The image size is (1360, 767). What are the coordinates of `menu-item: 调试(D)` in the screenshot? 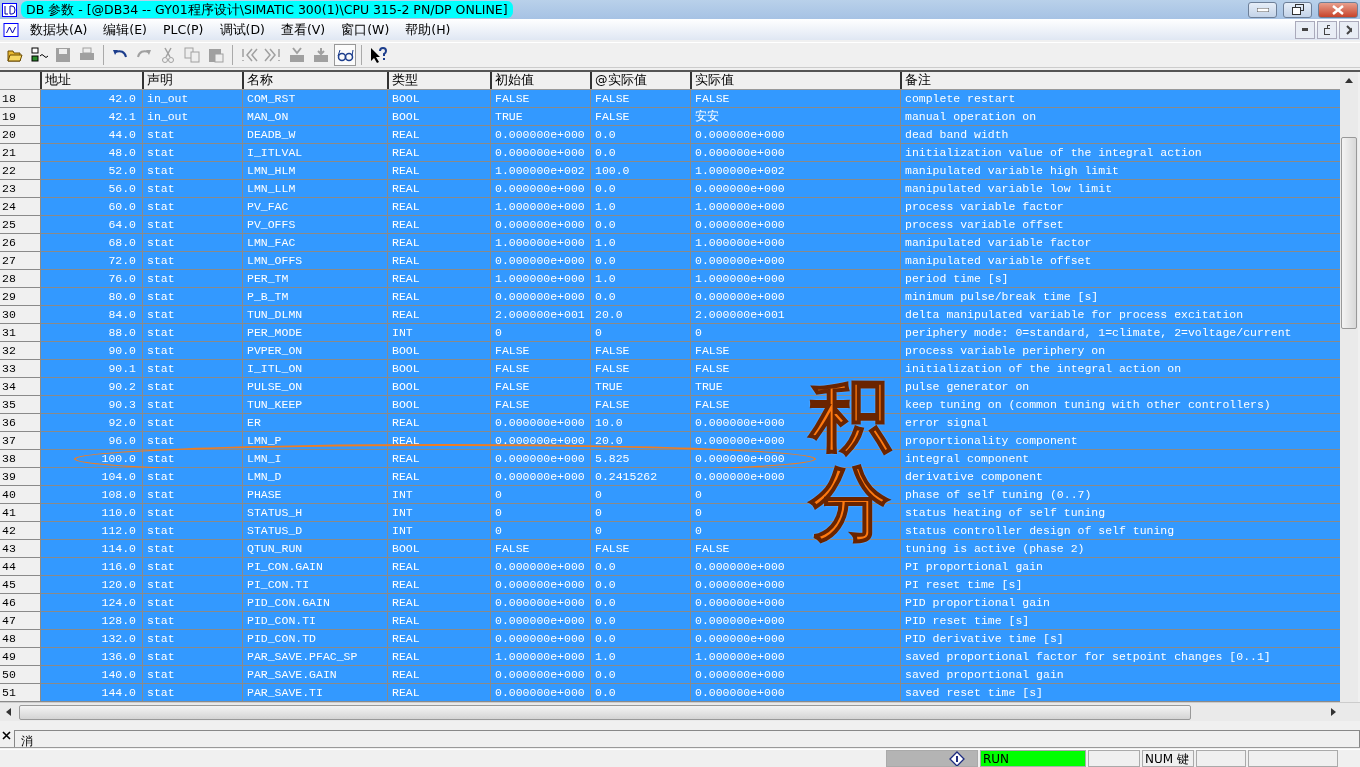 It's located at (242, 29).